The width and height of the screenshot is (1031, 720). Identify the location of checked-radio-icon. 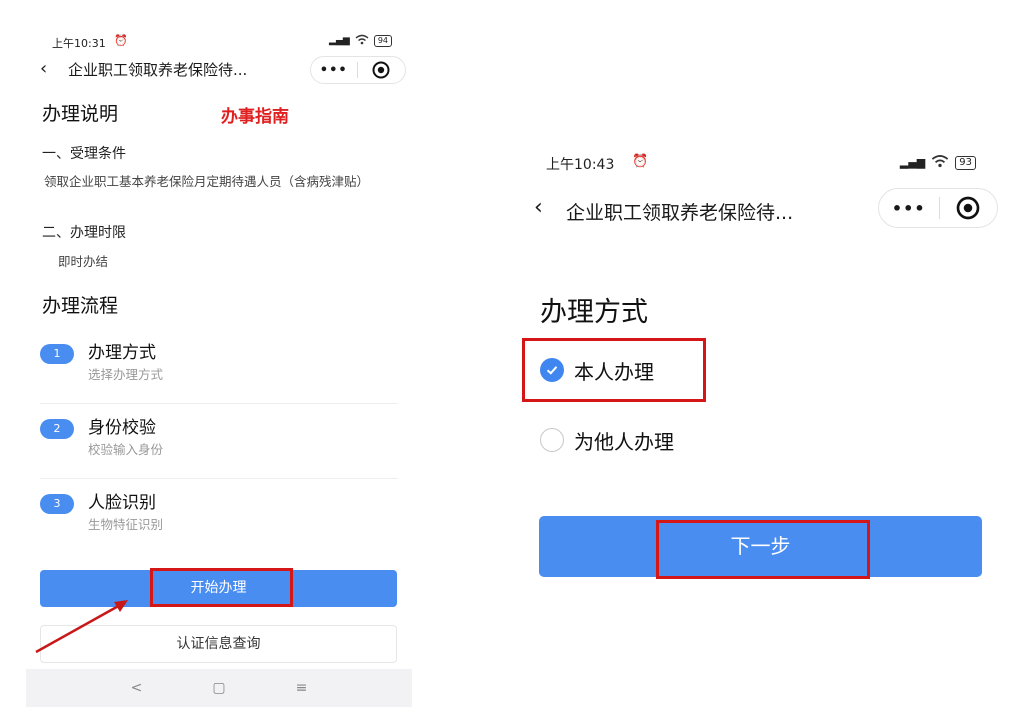
(552, 370).